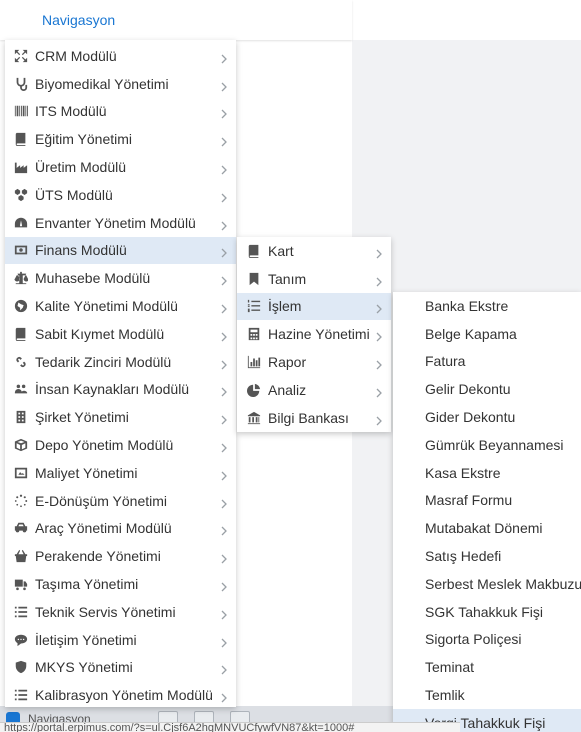 This screenshot has width=581, height=732. I want to click on car-icon, so click(21, 528).